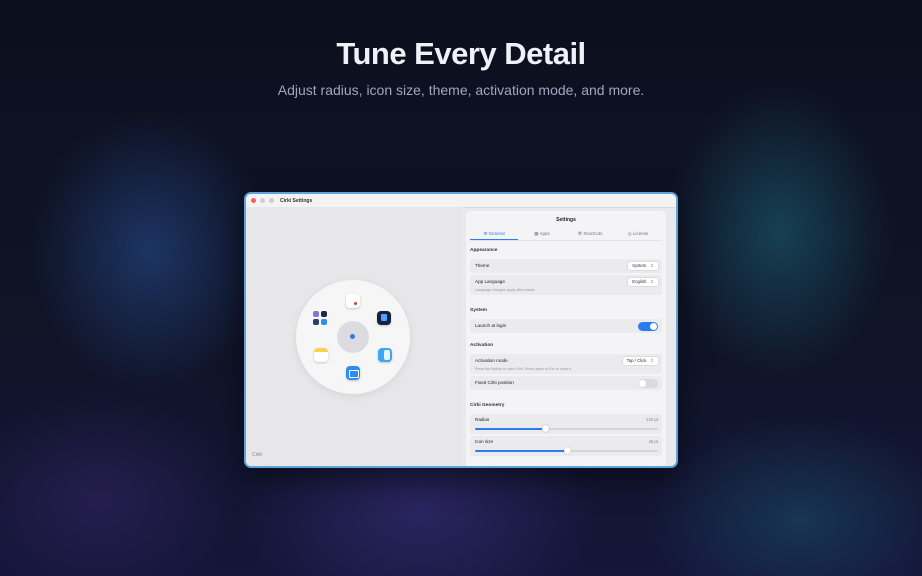  What do you see at coordinates (353, 373) in the screenshot?
I see `mail-app-icon` at bounding box center [353, 373].